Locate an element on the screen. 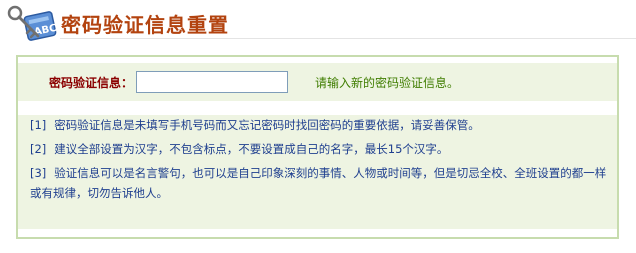 Image resolution: width=636 pixels, height=253 pixels. note-text: 密码验证信息是未填写手机号码而又忘记密码时找回密码的重要依据，请妥善保管。 is located at coordinates (267, 125).